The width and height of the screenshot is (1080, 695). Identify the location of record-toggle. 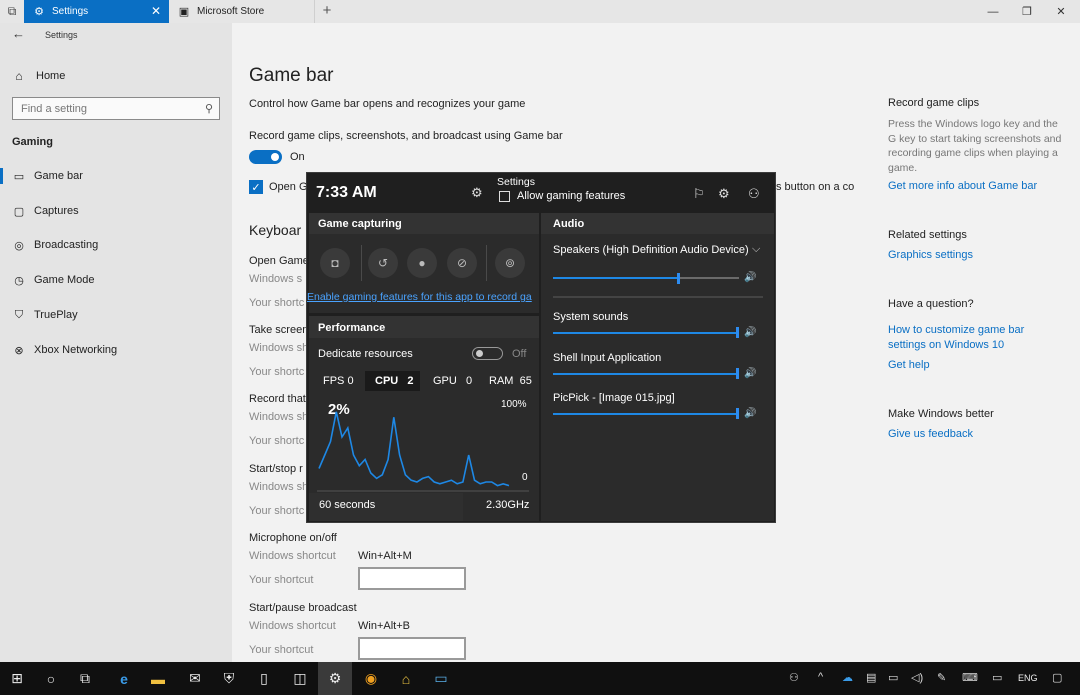
(265, 157).